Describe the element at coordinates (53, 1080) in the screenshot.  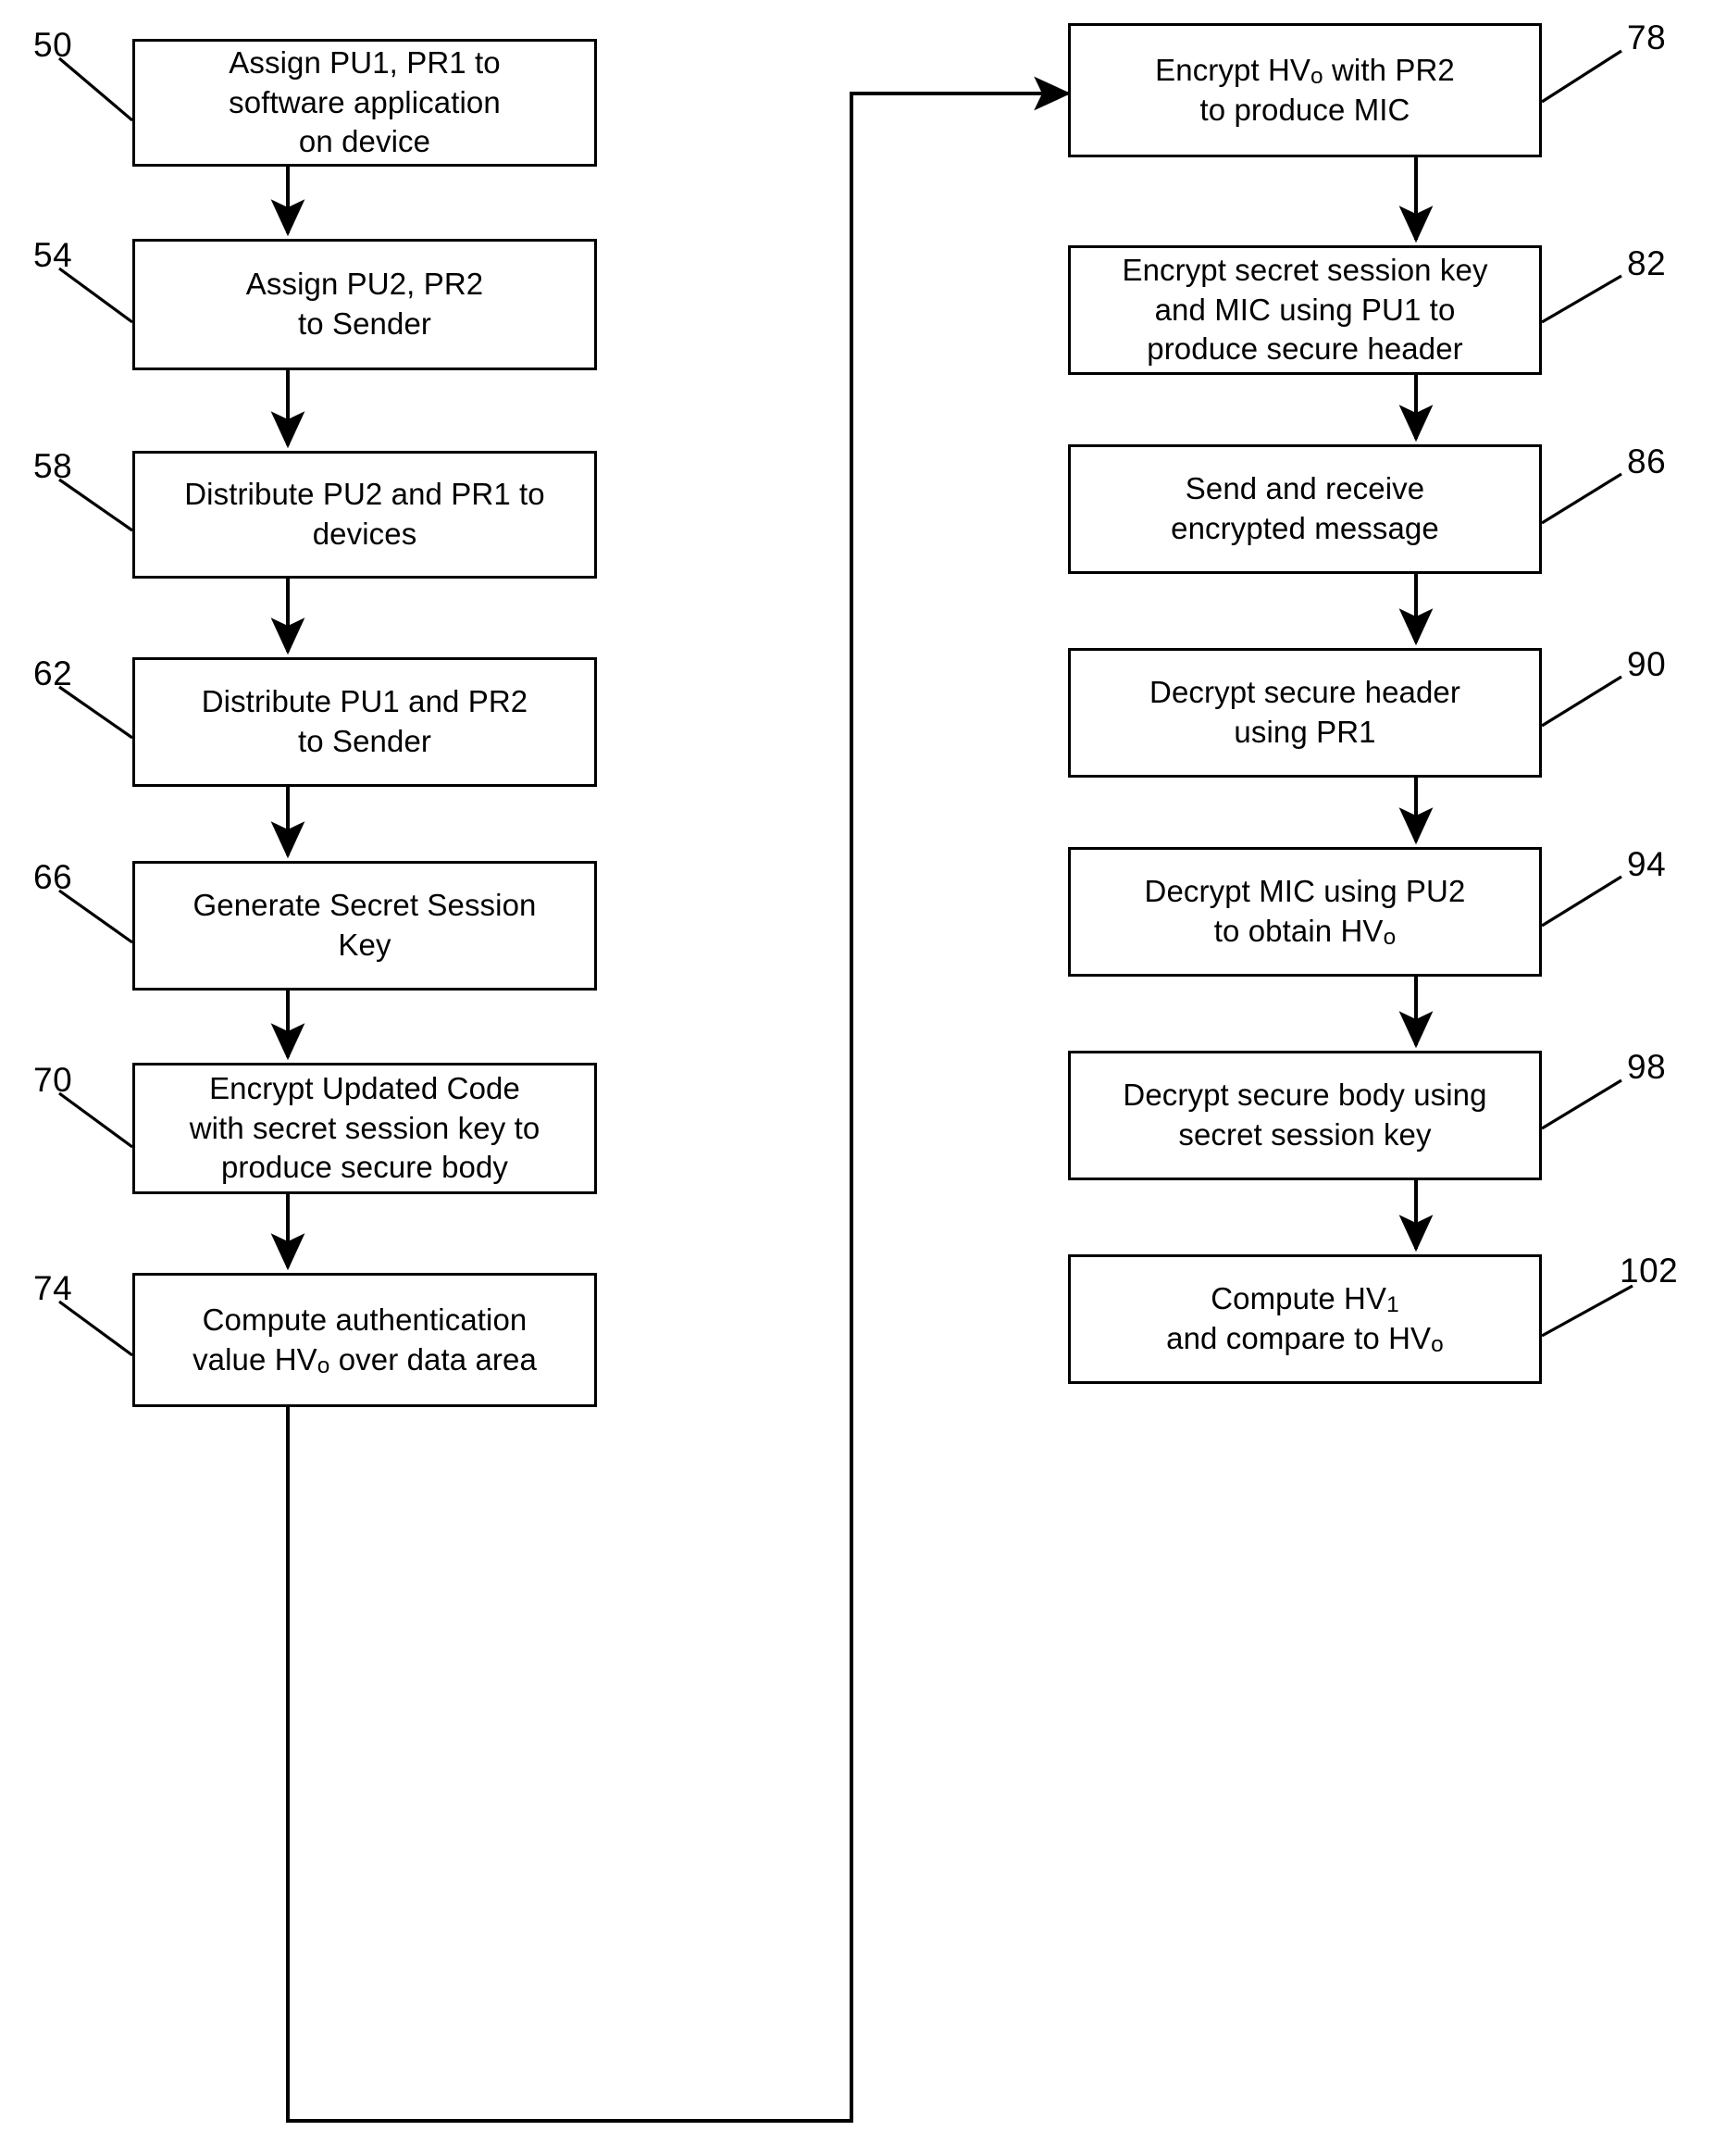
I see `reference-numeral-70: 70` at that location.